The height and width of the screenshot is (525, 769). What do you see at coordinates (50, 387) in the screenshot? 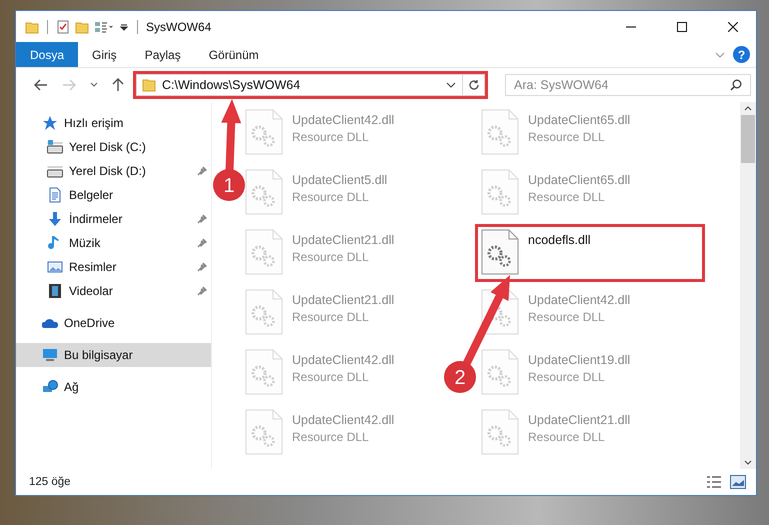
I see `network-icon` at bounding box center [50, 387].